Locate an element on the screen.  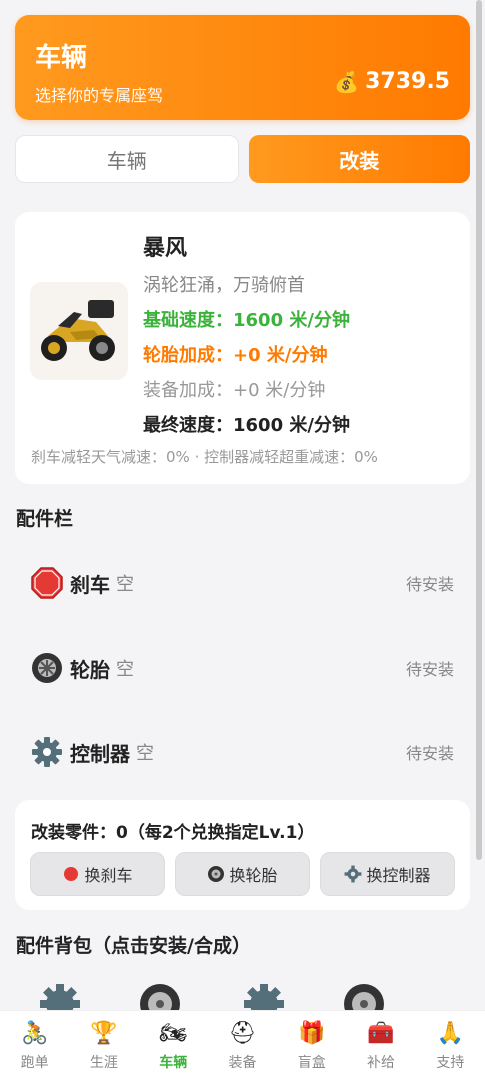
medkit-icon: 🧰 is located at coordinates (381, 1033).